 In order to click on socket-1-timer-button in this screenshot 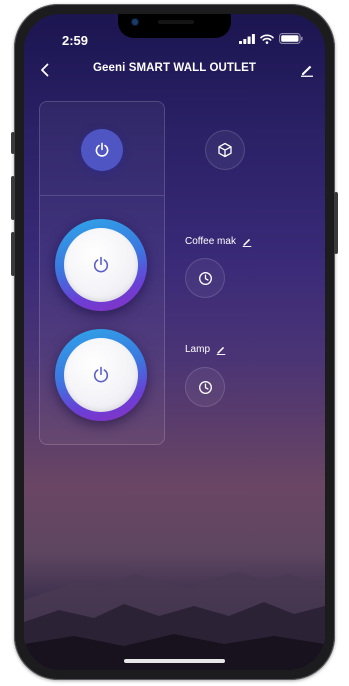, I will do `click(205, 278)`.